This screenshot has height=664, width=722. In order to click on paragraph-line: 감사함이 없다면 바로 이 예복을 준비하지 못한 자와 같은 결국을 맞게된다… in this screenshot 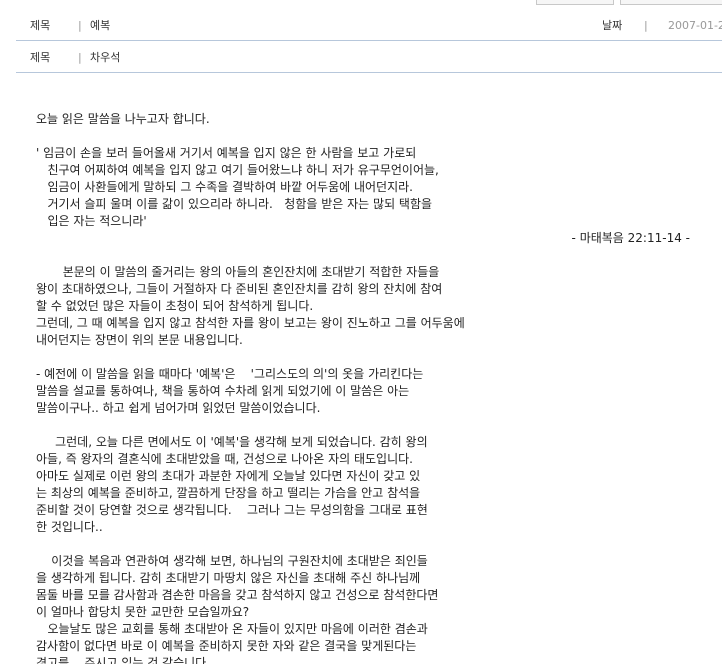, I will do `click(226, 646)`.